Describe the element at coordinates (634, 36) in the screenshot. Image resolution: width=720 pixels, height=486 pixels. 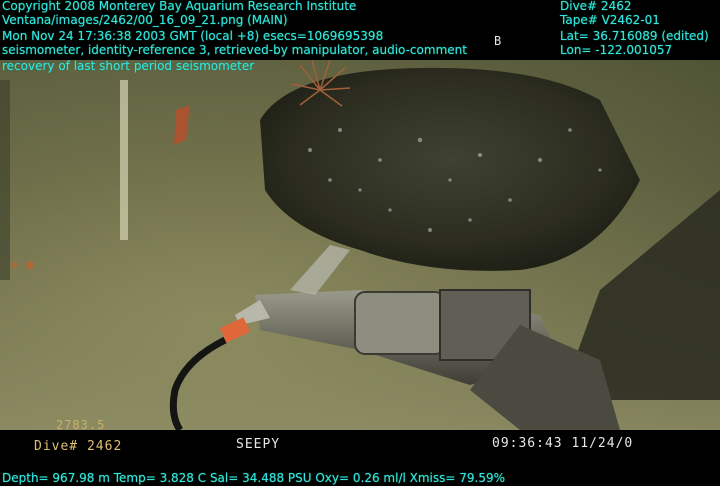
I see `latitude: Lat= 36.716089 (edited)` at that location.